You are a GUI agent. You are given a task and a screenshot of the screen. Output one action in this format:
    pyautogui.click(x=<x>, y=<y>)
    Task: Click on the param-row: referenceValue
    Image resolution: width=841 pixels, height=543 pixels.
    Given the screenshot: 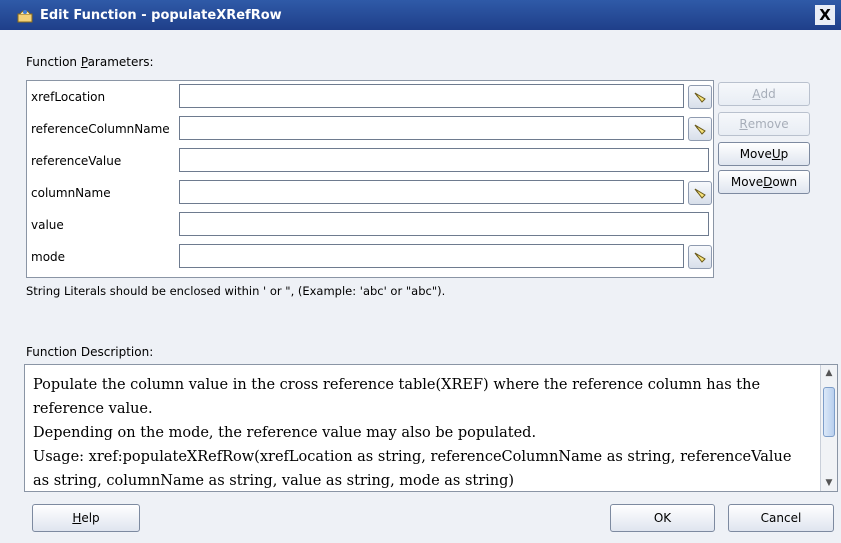 What is the action you would take?
    pyautogui.click(x=370, y=161)
    